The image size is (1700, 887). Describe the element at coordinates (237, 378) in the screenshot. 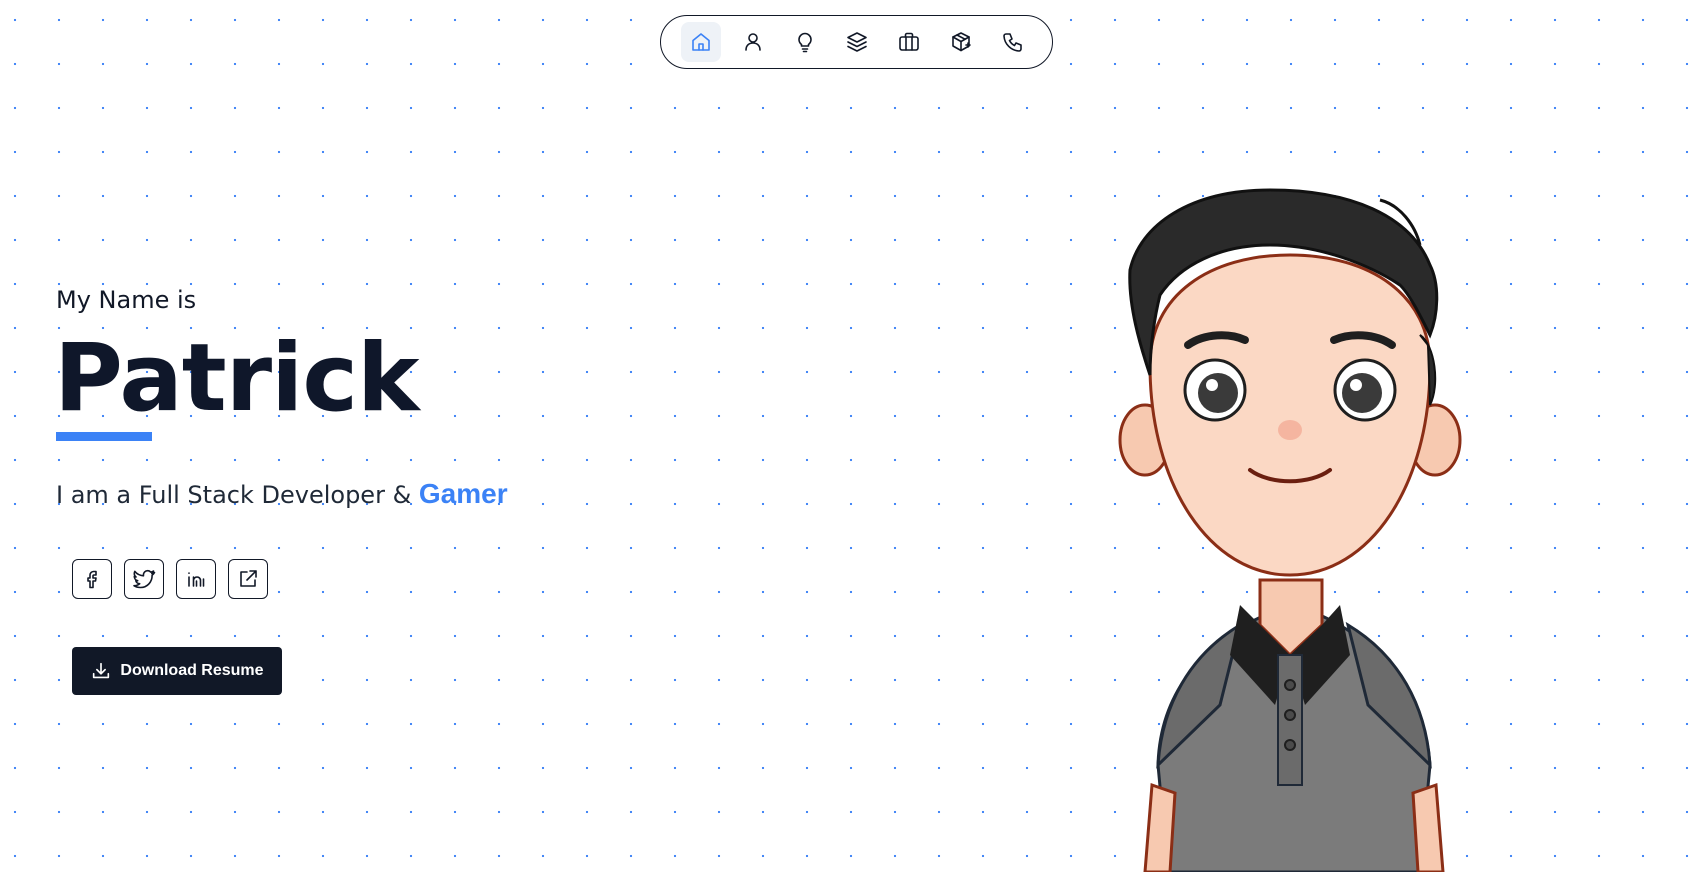

I see `hero-name: Patrick` at that location.